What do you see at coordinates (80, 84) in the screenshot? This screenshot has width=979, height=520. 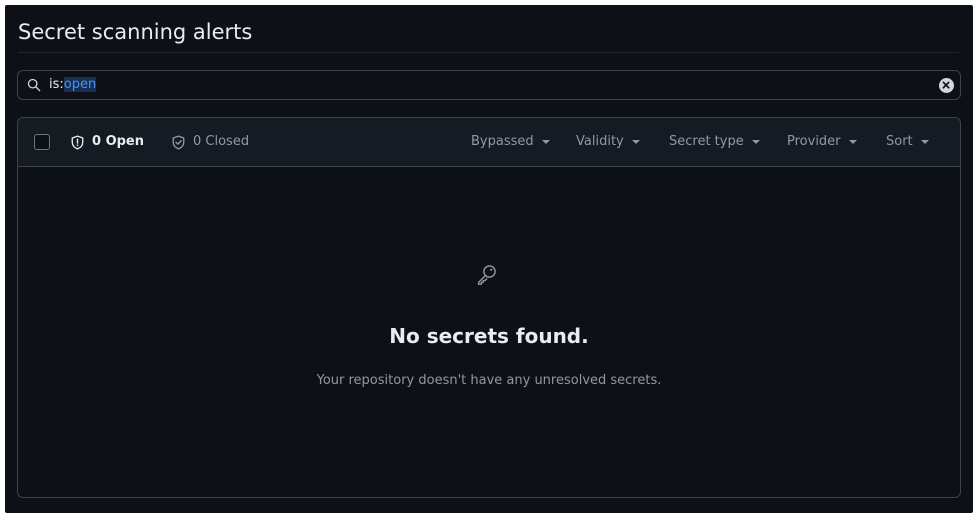 I see `query-value: open` at bounding box center [80, 84].